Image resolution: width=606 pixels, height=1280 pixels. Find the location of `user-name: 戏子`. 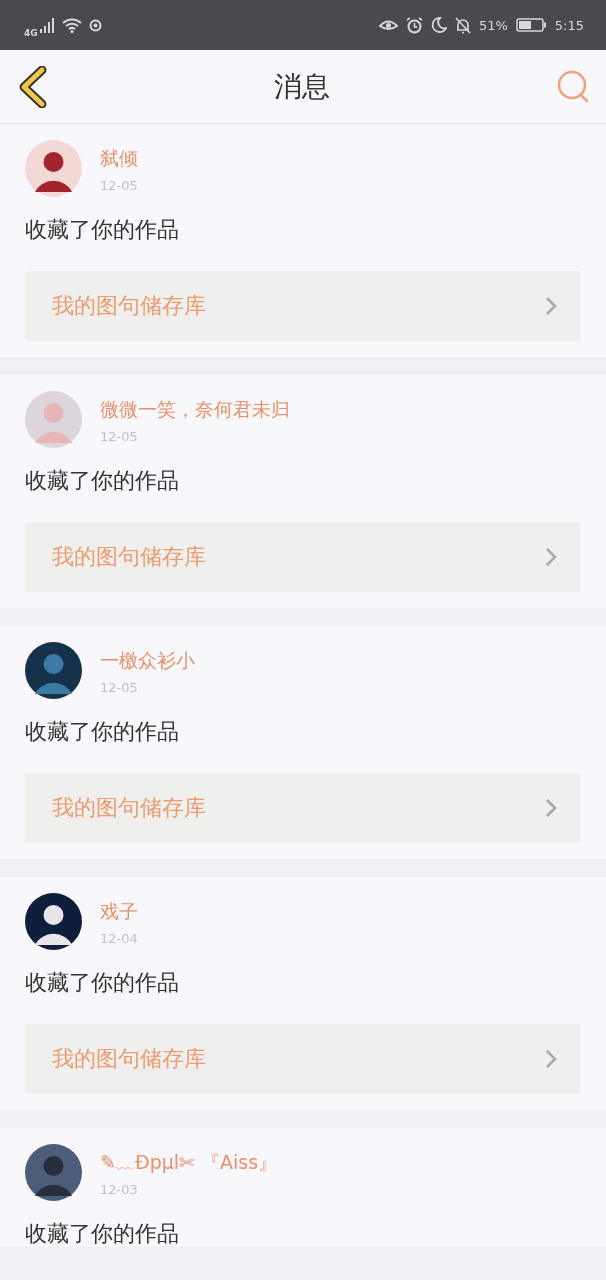

user-name: 戏子 is located at coordinates (119, 911).